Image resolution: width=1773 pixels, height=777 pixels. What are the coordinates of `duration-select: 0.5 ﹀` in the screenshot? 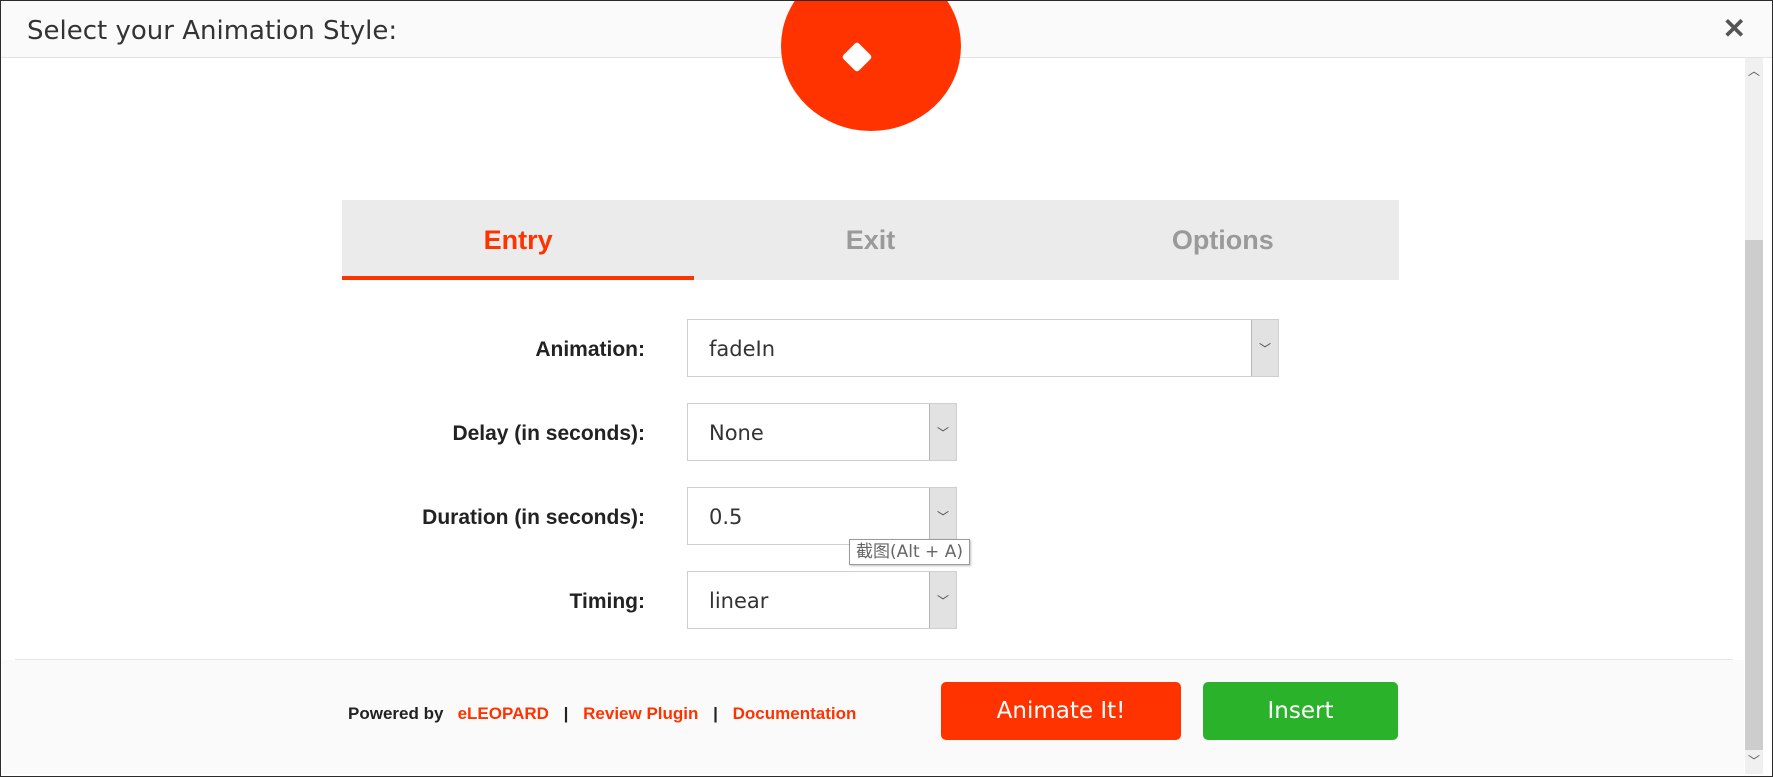 It's located at (822, 516).